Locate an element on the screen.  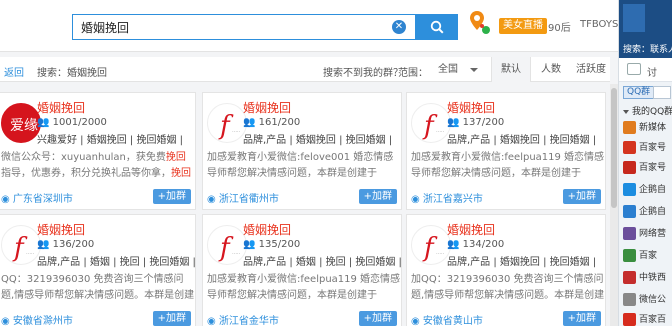
member-count: 👥 161/200 is located at coordinates (271, 122).